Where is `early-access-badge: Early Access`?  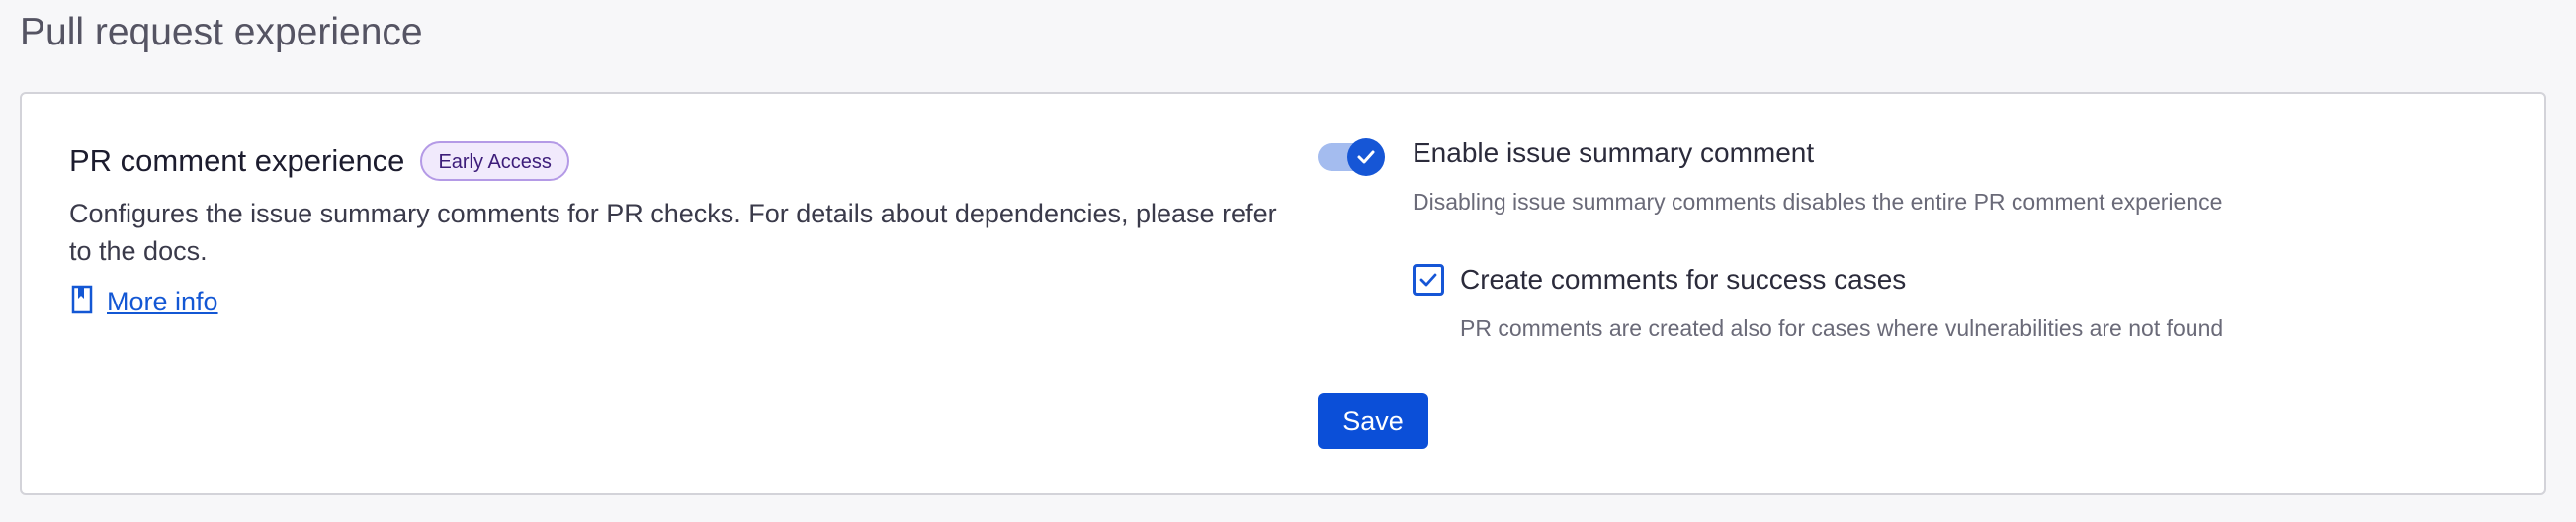 early-access-badge: Early Access is located at coordinates (494, 161).